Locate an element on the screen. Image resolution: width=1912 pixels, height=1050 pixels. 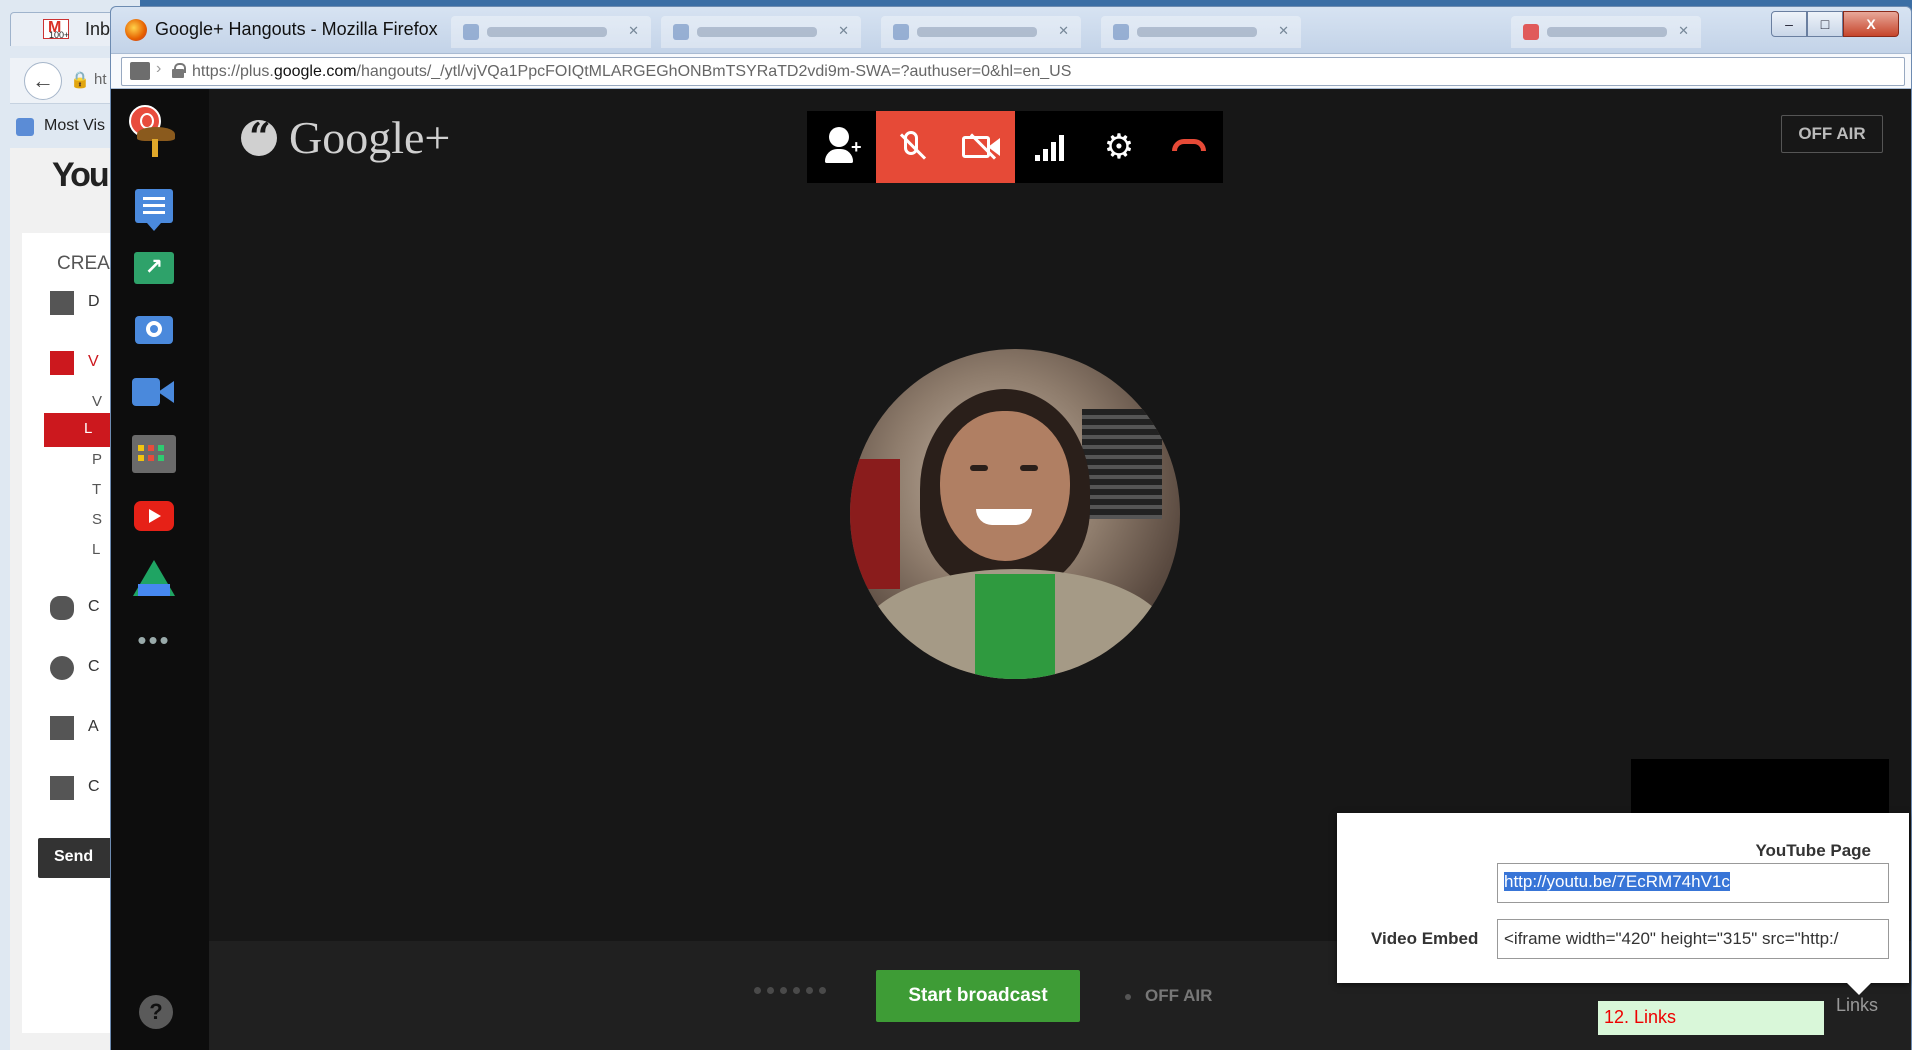
cameraman-icon is located at coordinates (154, 454).